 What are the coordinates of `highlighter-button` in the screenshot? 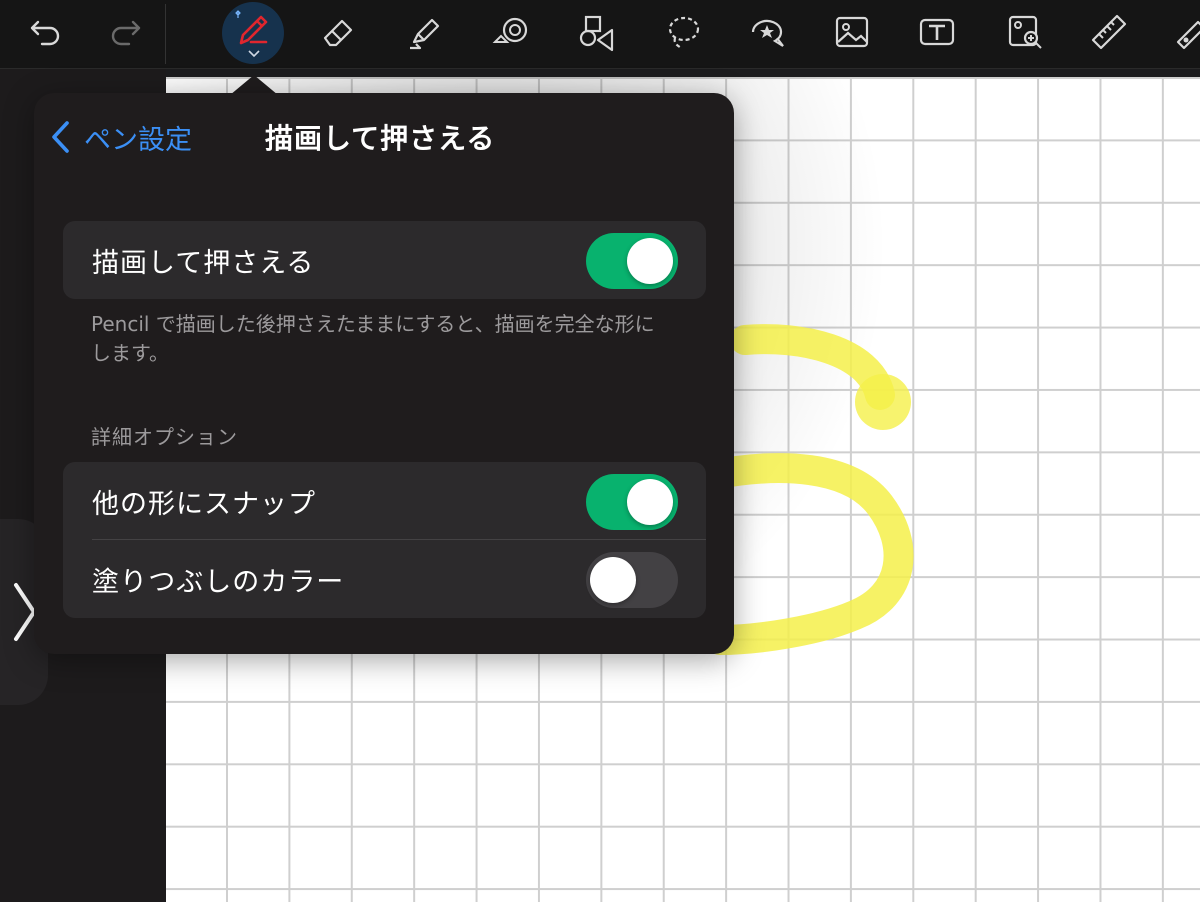 It's located at (424, 32).